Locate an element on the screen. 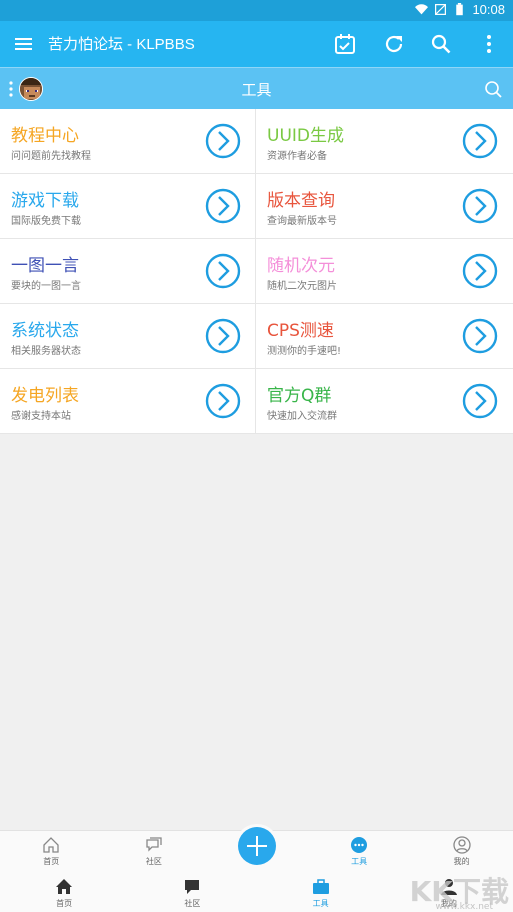 This screenshot has height=912, width=513. battery-icon is located at coordinates (460, 9).